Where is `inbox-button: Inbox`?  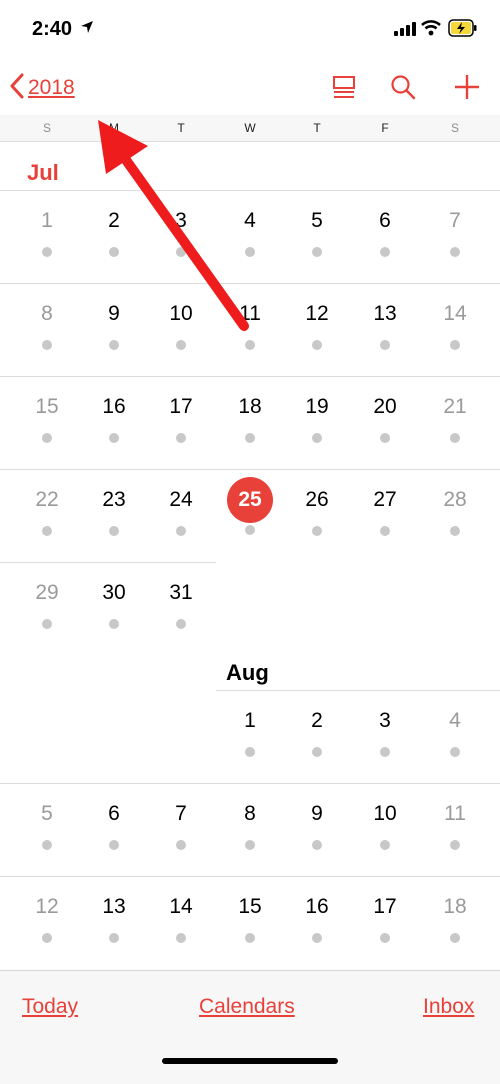 inbox-button: Inbox is located at coordinates (448, 1007).